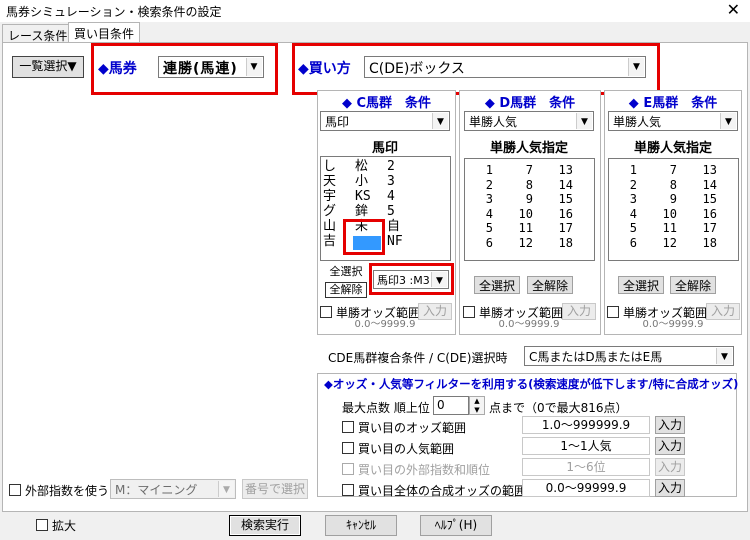 This screenshot has width=750, height=540. Describe the element at coordinates (435, 311) in the screenshot. I see `c-odds-input-button: 入力` at that location.